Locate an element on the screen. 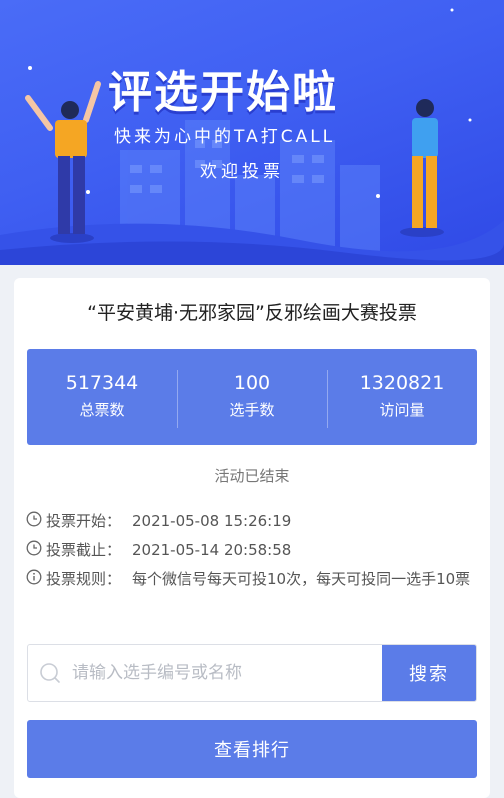 The width and height of the screenshot is (504, 798). search-button: 搜索 is located at coordinates (429, 673).